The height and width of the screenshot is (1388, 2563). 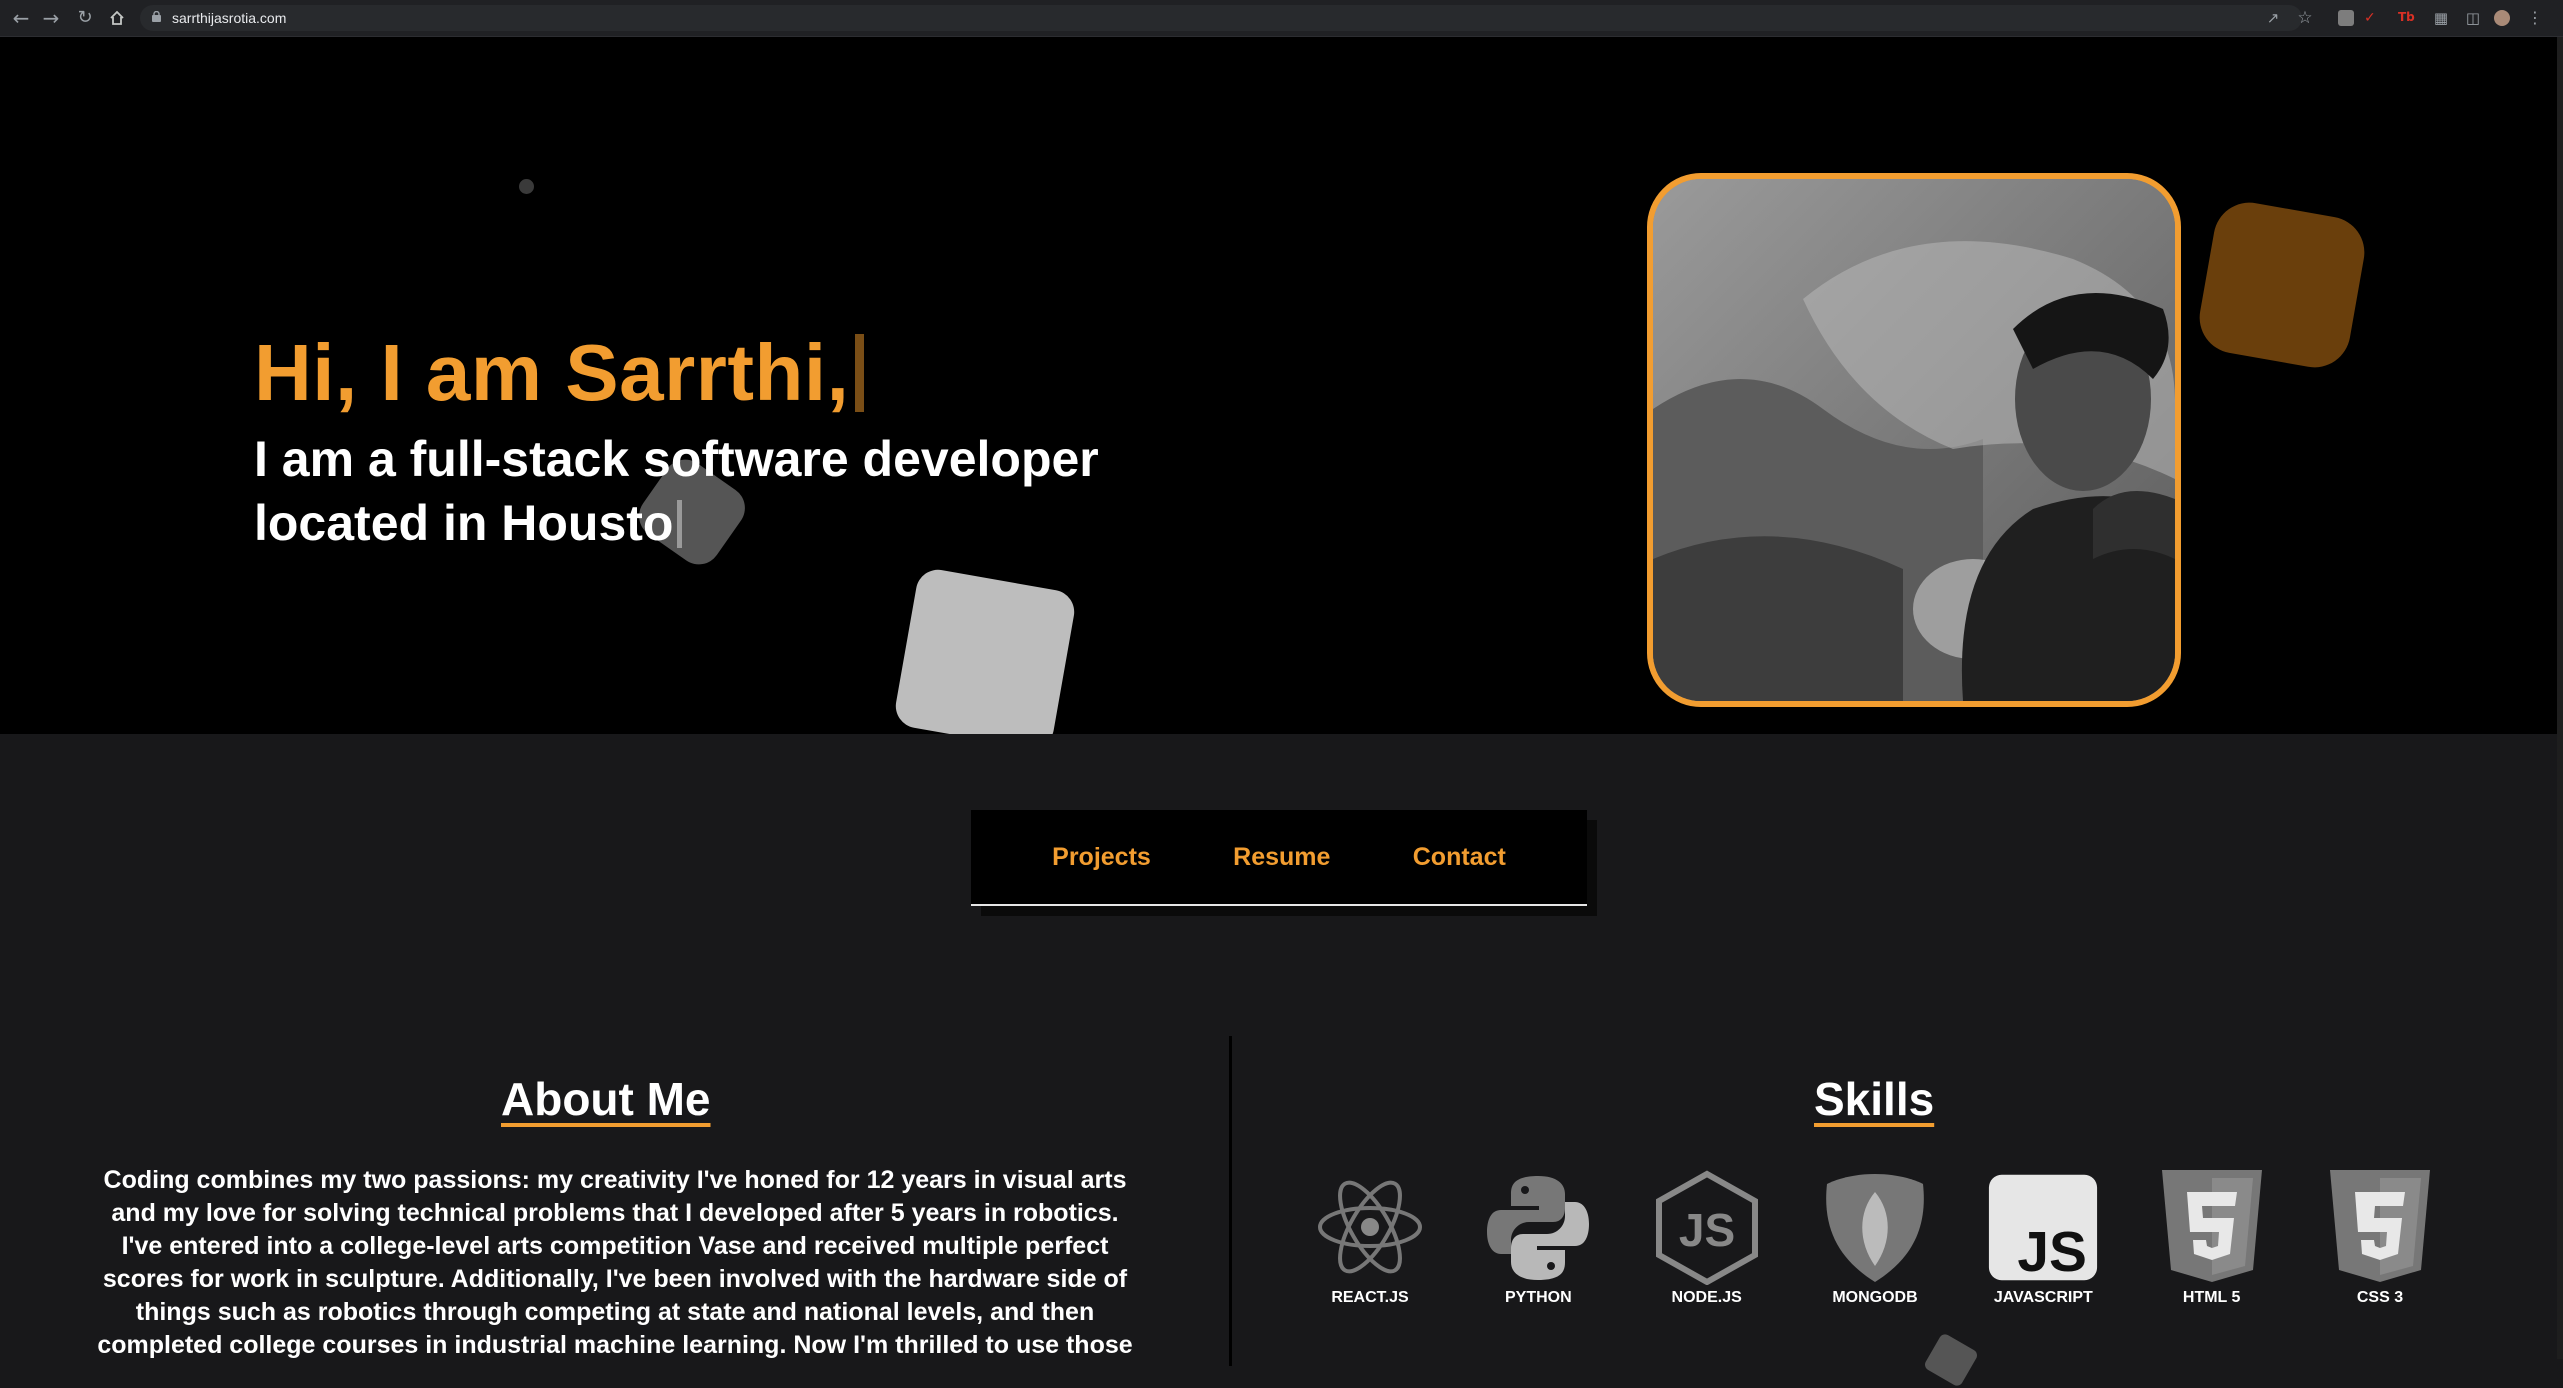 What do you see at coordinates (2273, 18) in the screenshot?
I see `share-icon: ↗` at bounding box center [2273, 18].